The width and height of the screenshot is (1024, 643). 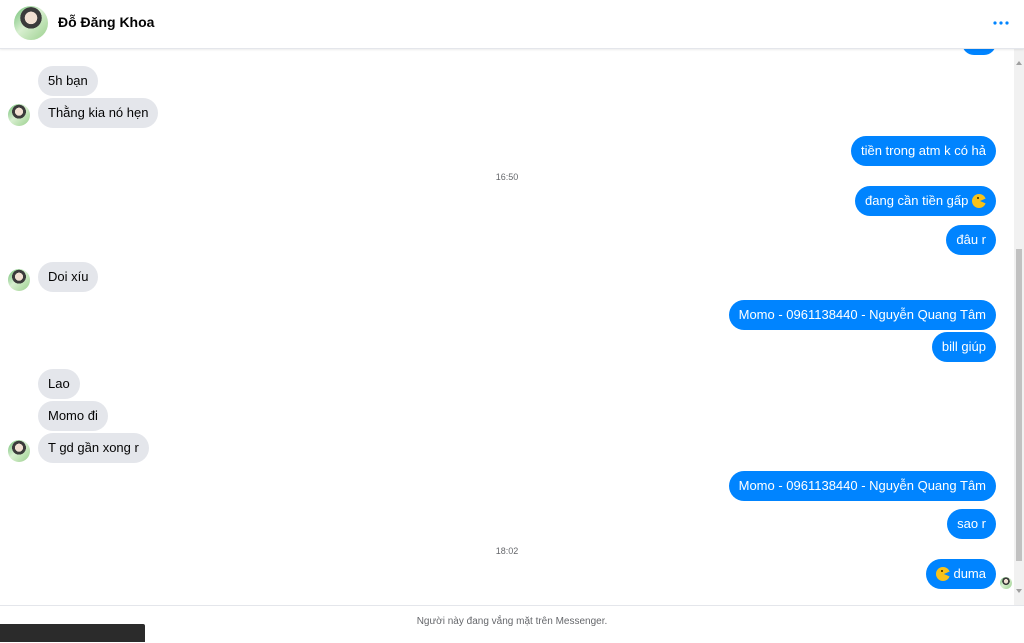 I want to click on message-out: đang cần tiền gấp, so click(x=925, y=201).